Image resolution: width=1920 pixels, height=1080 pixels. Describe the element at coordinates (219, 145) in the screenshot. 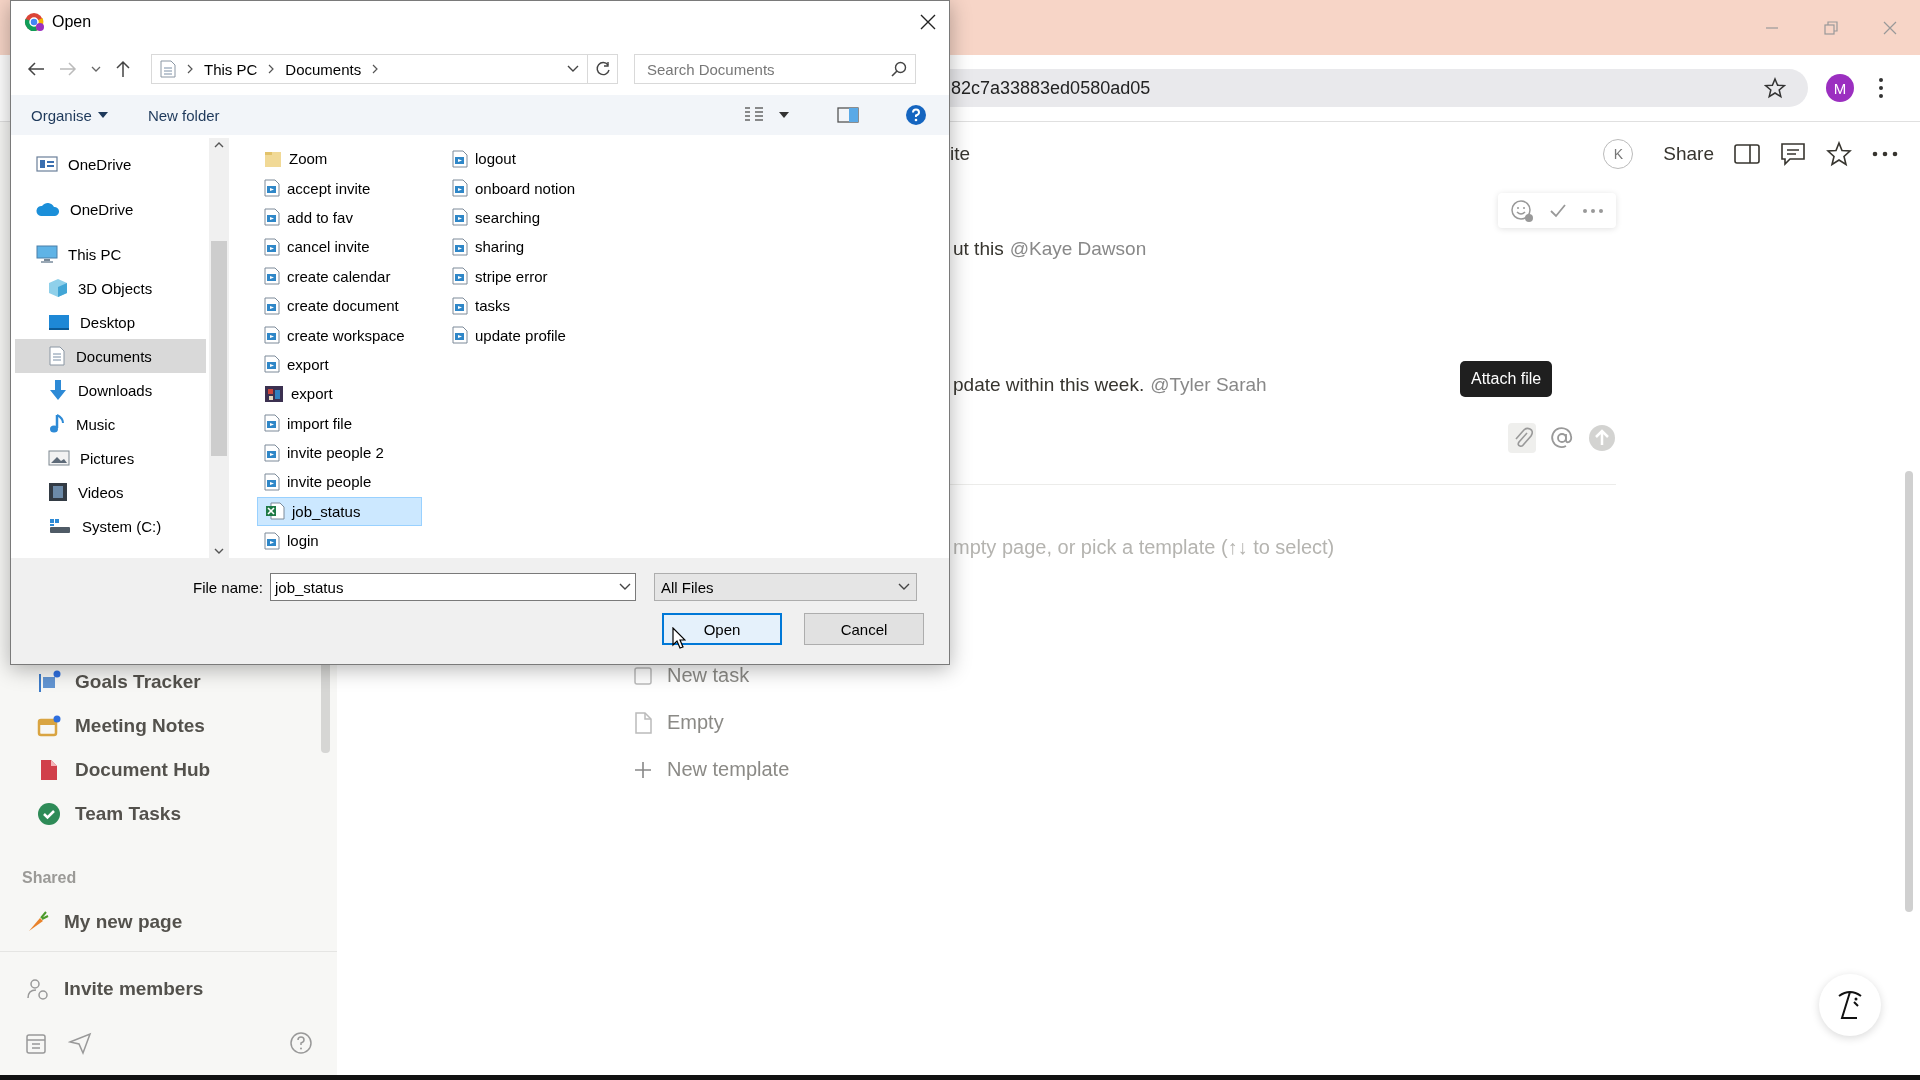

I see `chevron-up-icon` at that location.